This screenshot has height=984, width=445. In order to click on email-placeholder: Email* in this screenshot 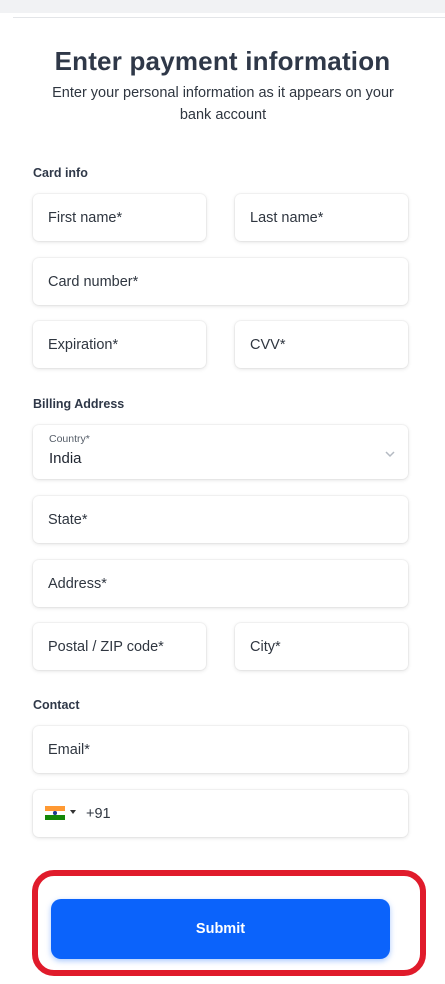, I will do `click(69, 749)`.